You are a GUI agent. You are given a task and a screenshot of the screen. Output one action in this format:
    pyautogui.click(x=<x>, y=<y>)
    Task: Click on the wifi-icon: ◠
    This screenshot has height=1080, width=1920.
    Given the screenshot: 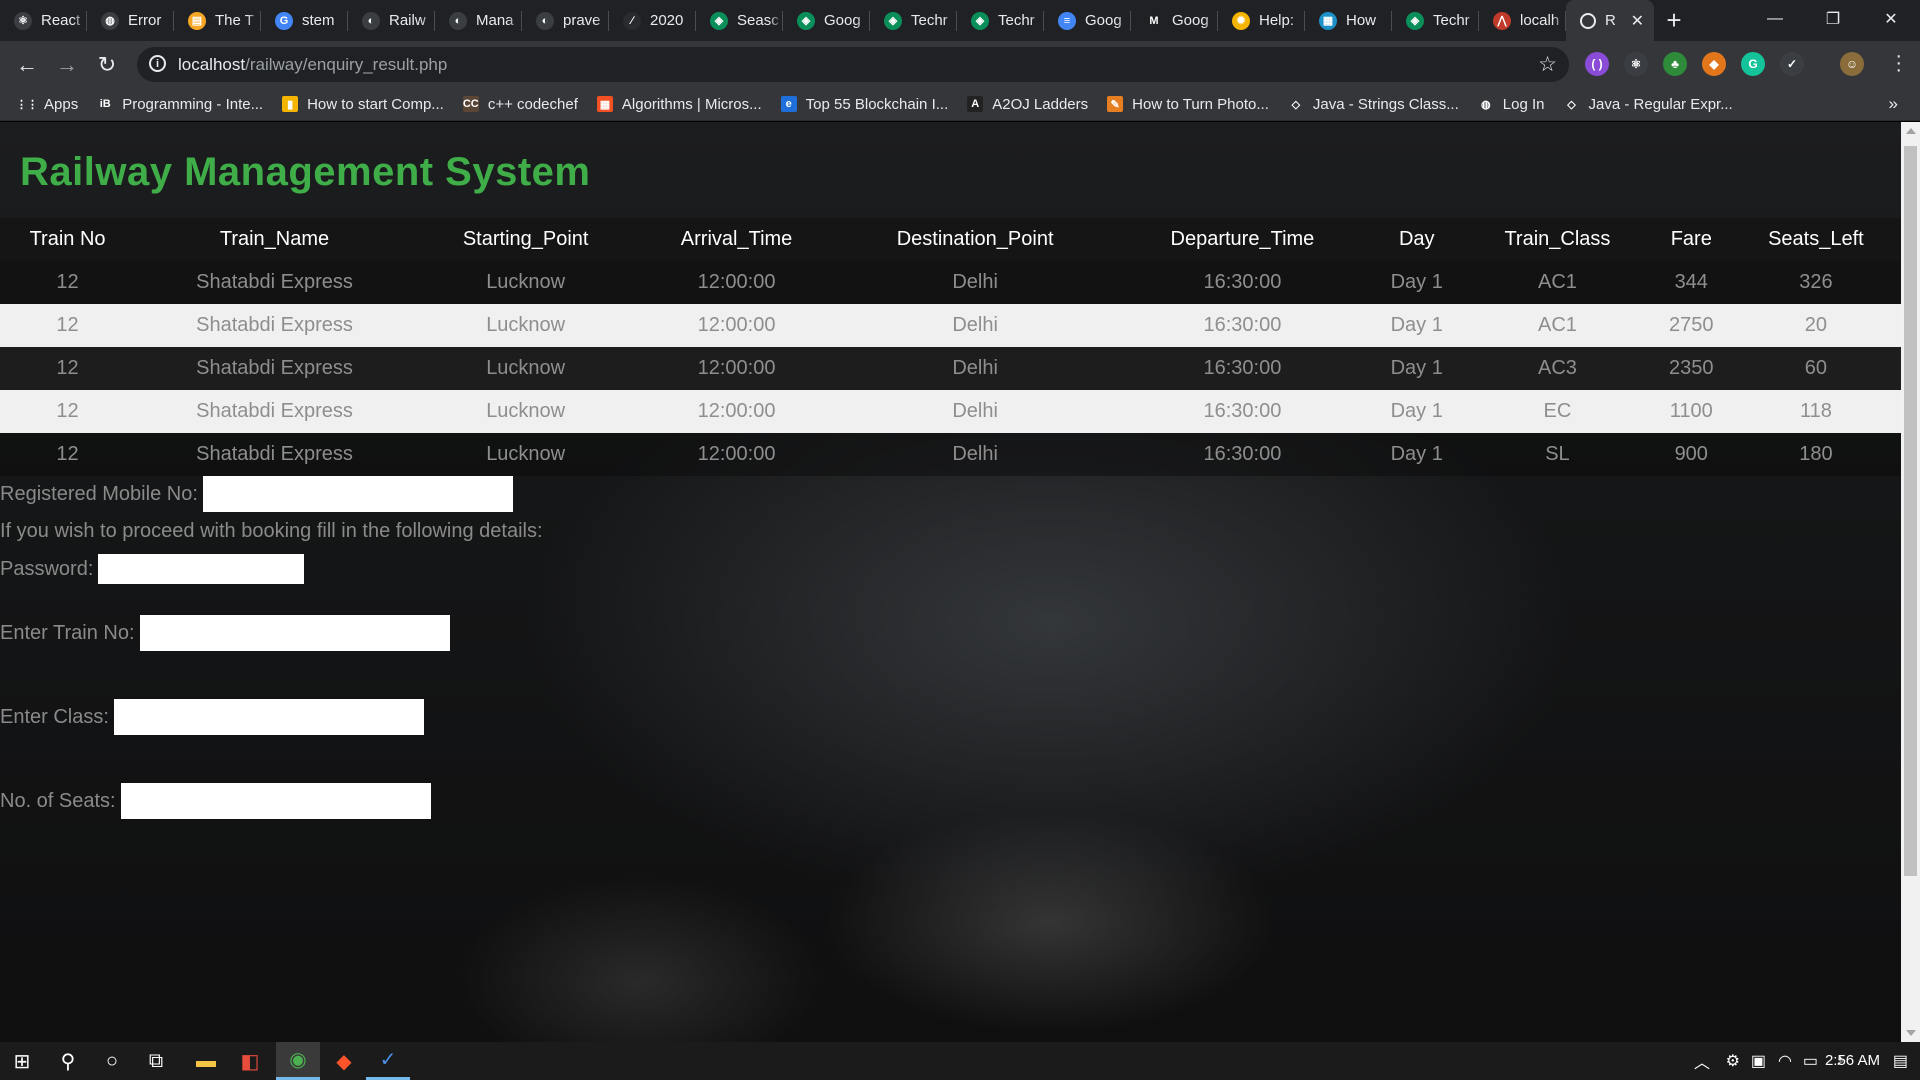 What is the action you would take?
    pyautogui.click(x=1785, y=1061)
    